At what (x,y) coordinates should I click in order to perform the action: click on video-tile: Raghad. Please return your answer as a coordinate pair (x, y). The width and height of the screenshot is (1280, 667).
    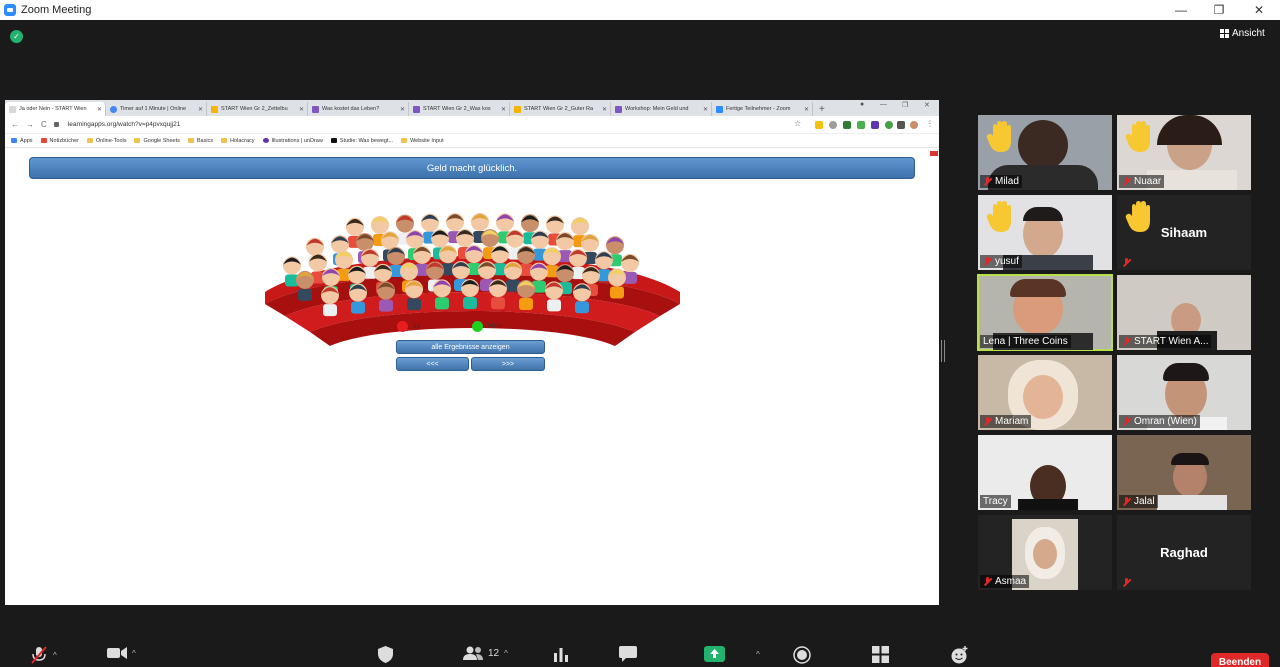
    Looking at the image, I should click on (1184, 552).